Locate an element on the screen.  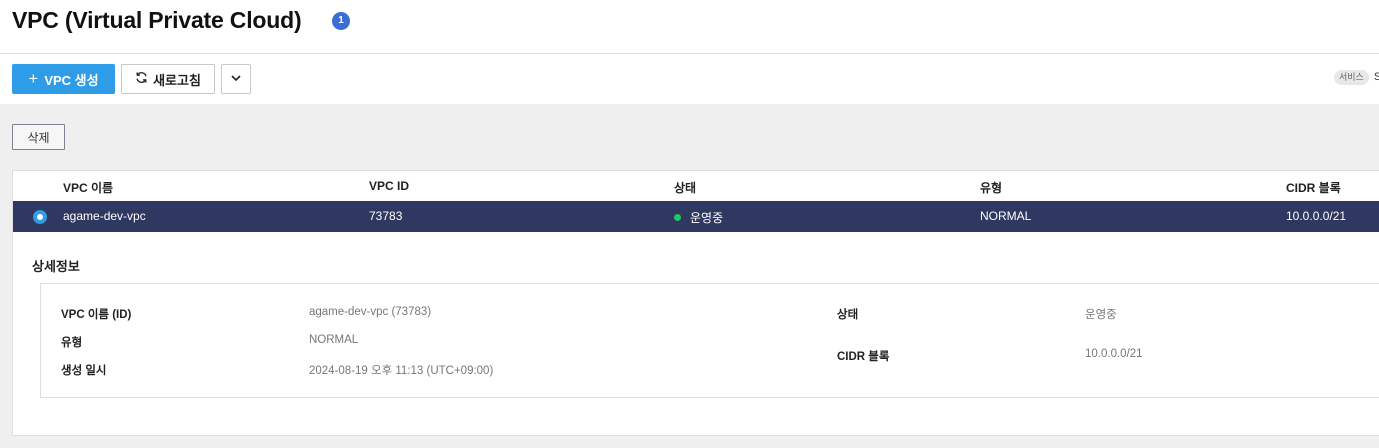
create-vpc-button: + VPC 생성 is located at coordinates (63, 79).